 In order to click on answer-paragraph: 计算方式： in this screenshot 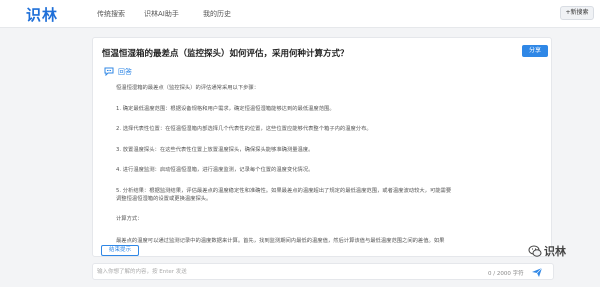, I will do `click(129, 219)`.